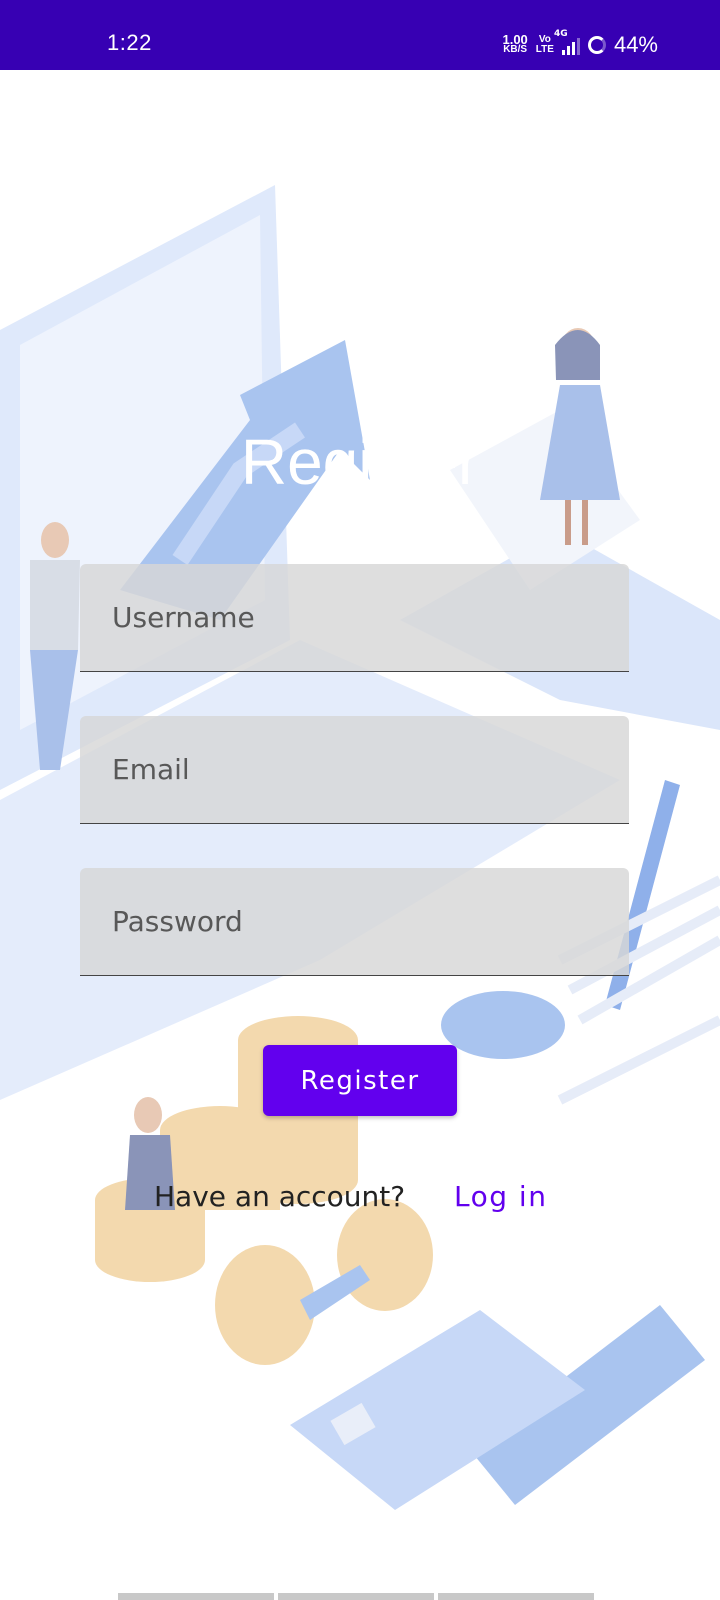 The image size is (720, 1600). I want to click on navigation-handle, so click(356, 1596).